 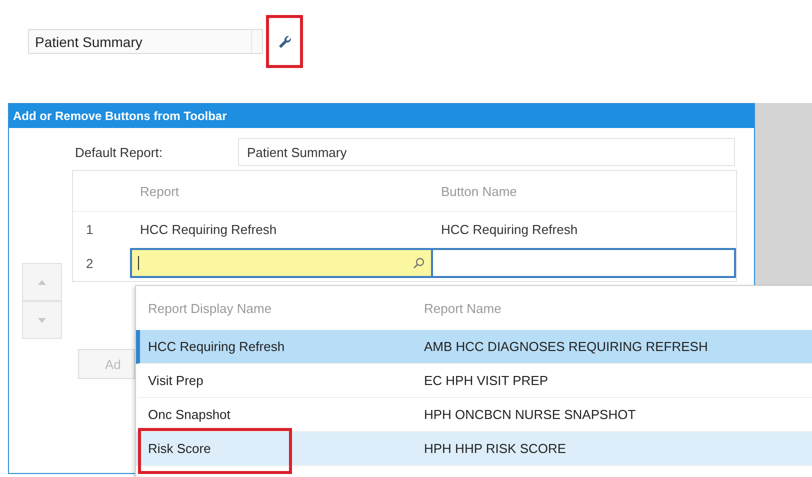 I want to click on dialog-title: Add or Remove Buttons from Toolbar, so click(x=381, y=116).